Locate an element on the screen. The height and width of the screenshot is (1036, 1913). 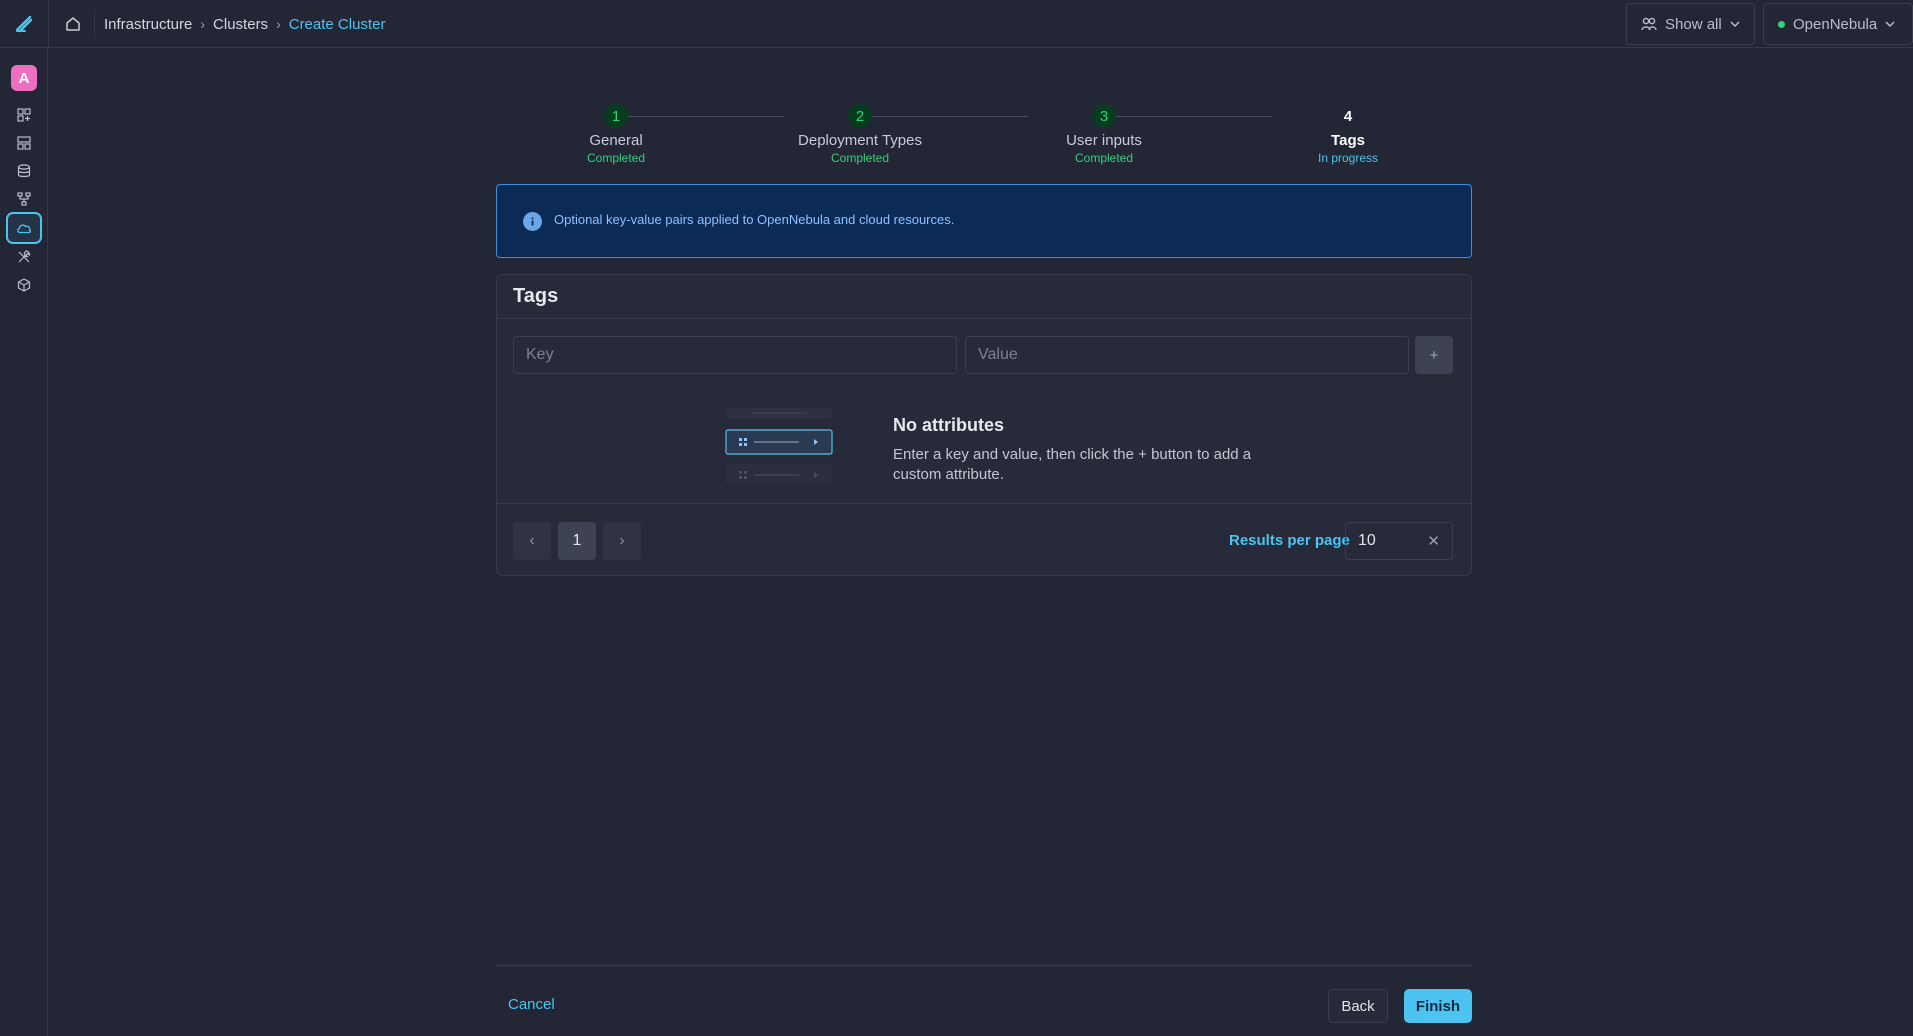
show-all-label: Show all is located at coordinates (1693, 24).